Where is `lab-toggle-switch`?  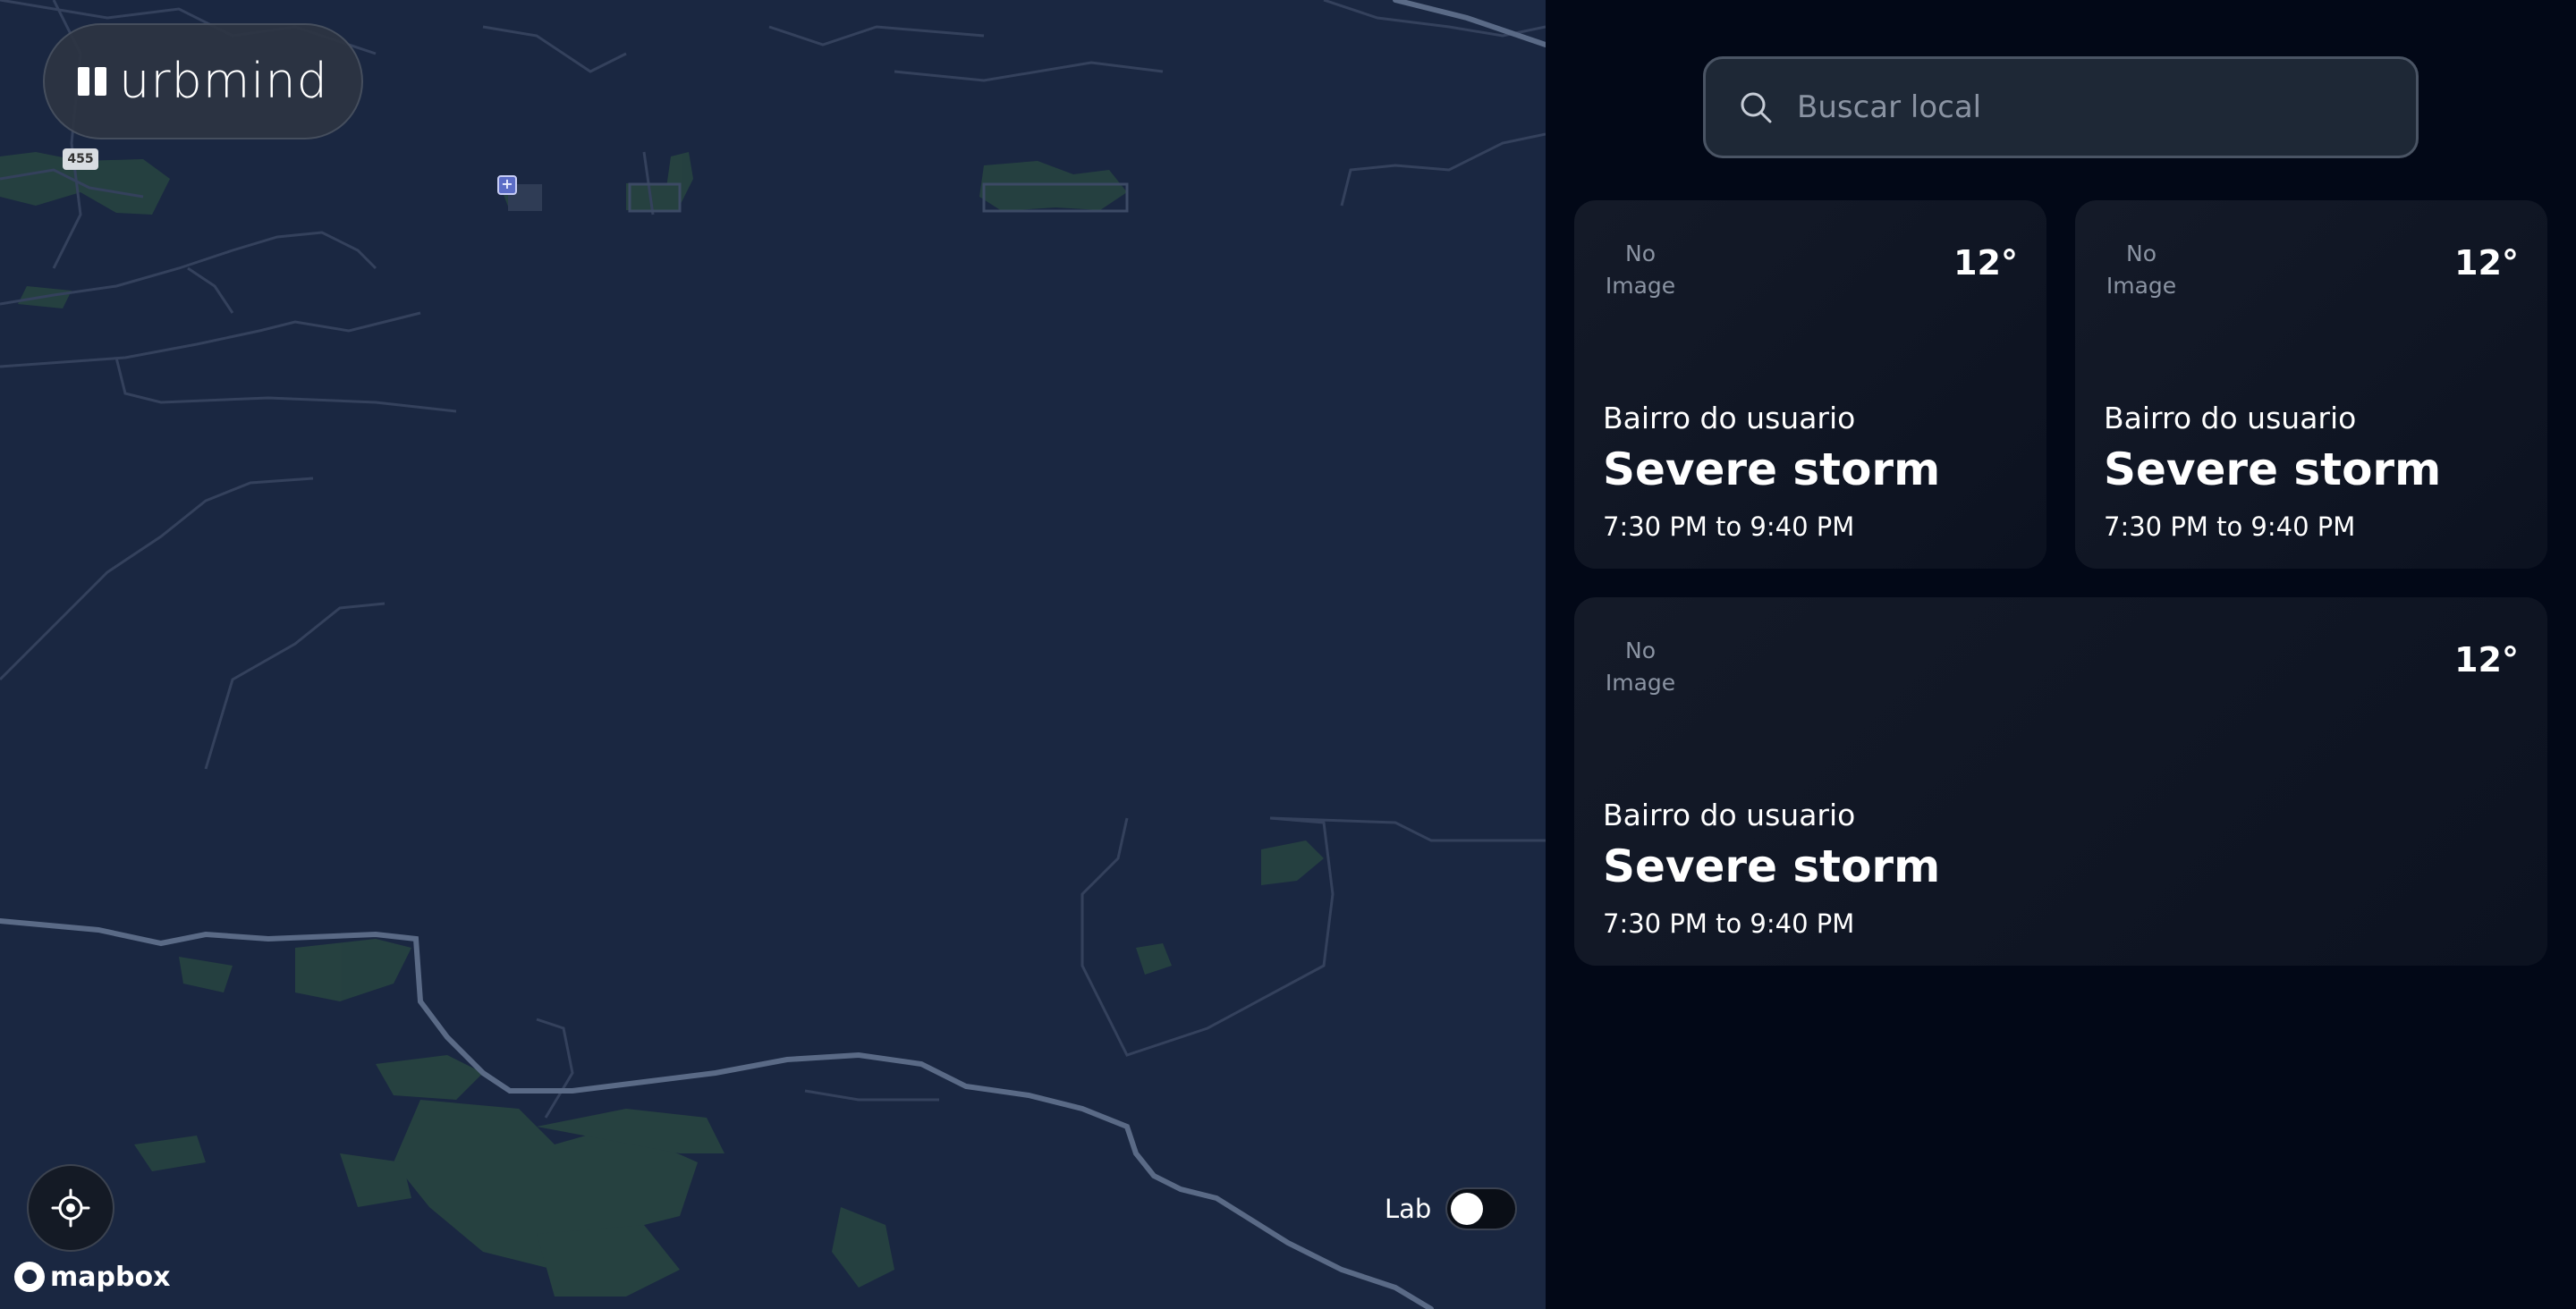
lab-toggle-switch is located at coordinates (1481, 1208).